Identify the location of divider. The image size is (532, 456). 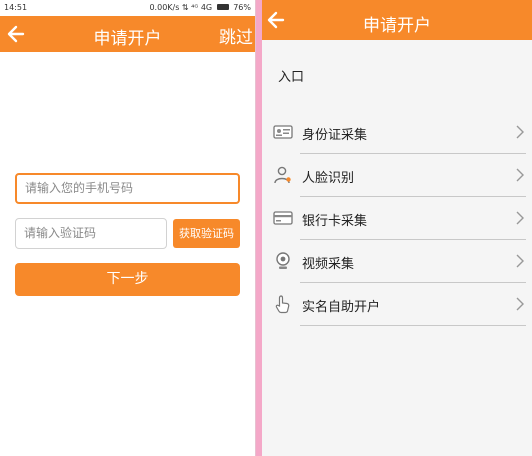
(413, 325).